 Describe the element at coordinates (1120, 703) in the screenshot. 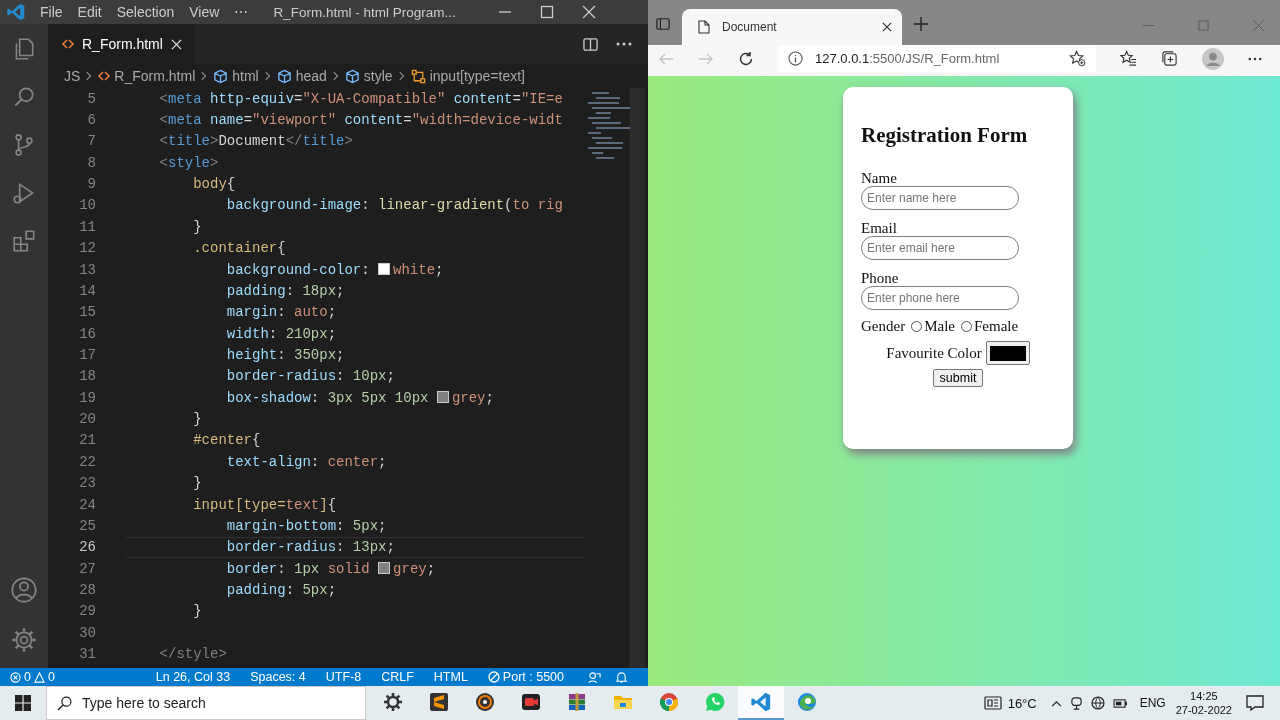

I see `battery-icon` at that location.